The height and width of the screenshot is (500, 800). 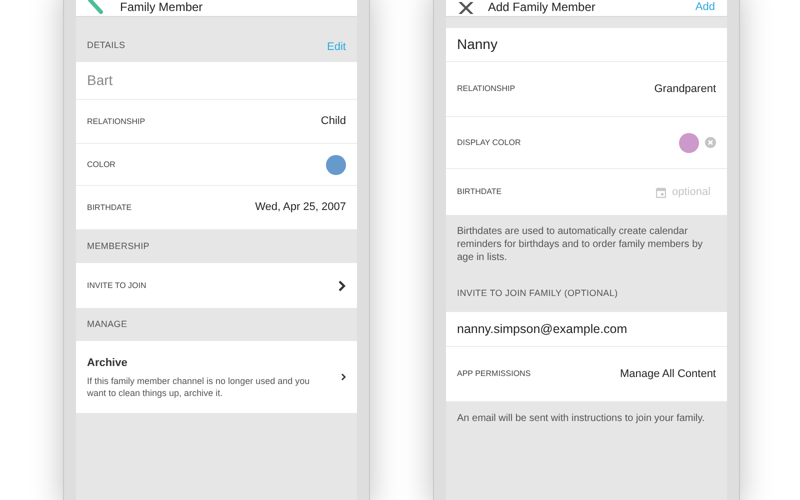 I want to click on list-item: Archive If this family member channel is no longer used and you want to clean things up, archive it., so click(x=216, y=377).